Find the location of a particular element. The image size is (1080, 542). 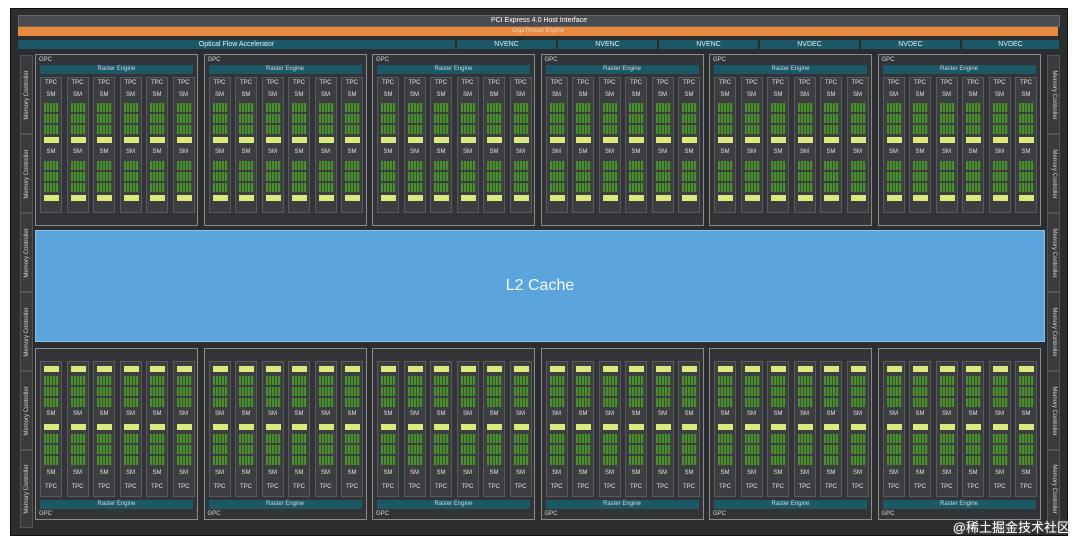

watermark: @稀土掘金技术社区 is located at coordinates (1011, 527).